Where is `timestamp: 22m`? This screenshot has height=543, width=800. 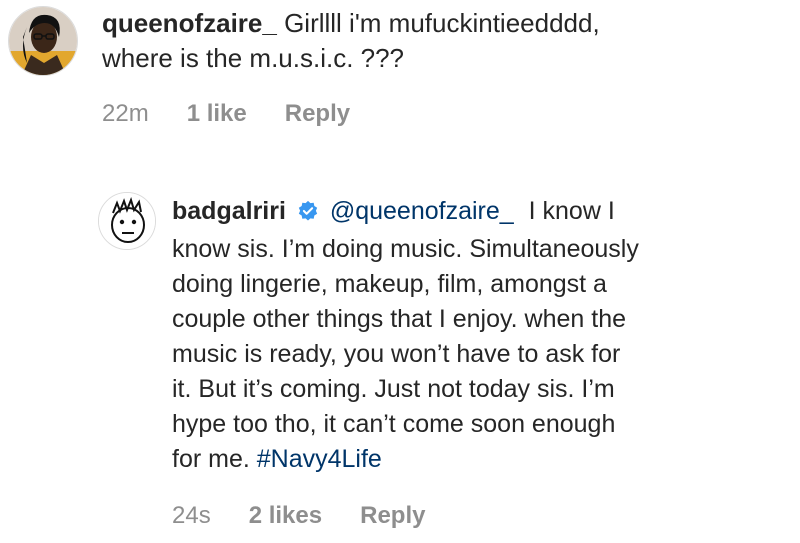
timestamp: 22m is located at coordinates (125, 113).